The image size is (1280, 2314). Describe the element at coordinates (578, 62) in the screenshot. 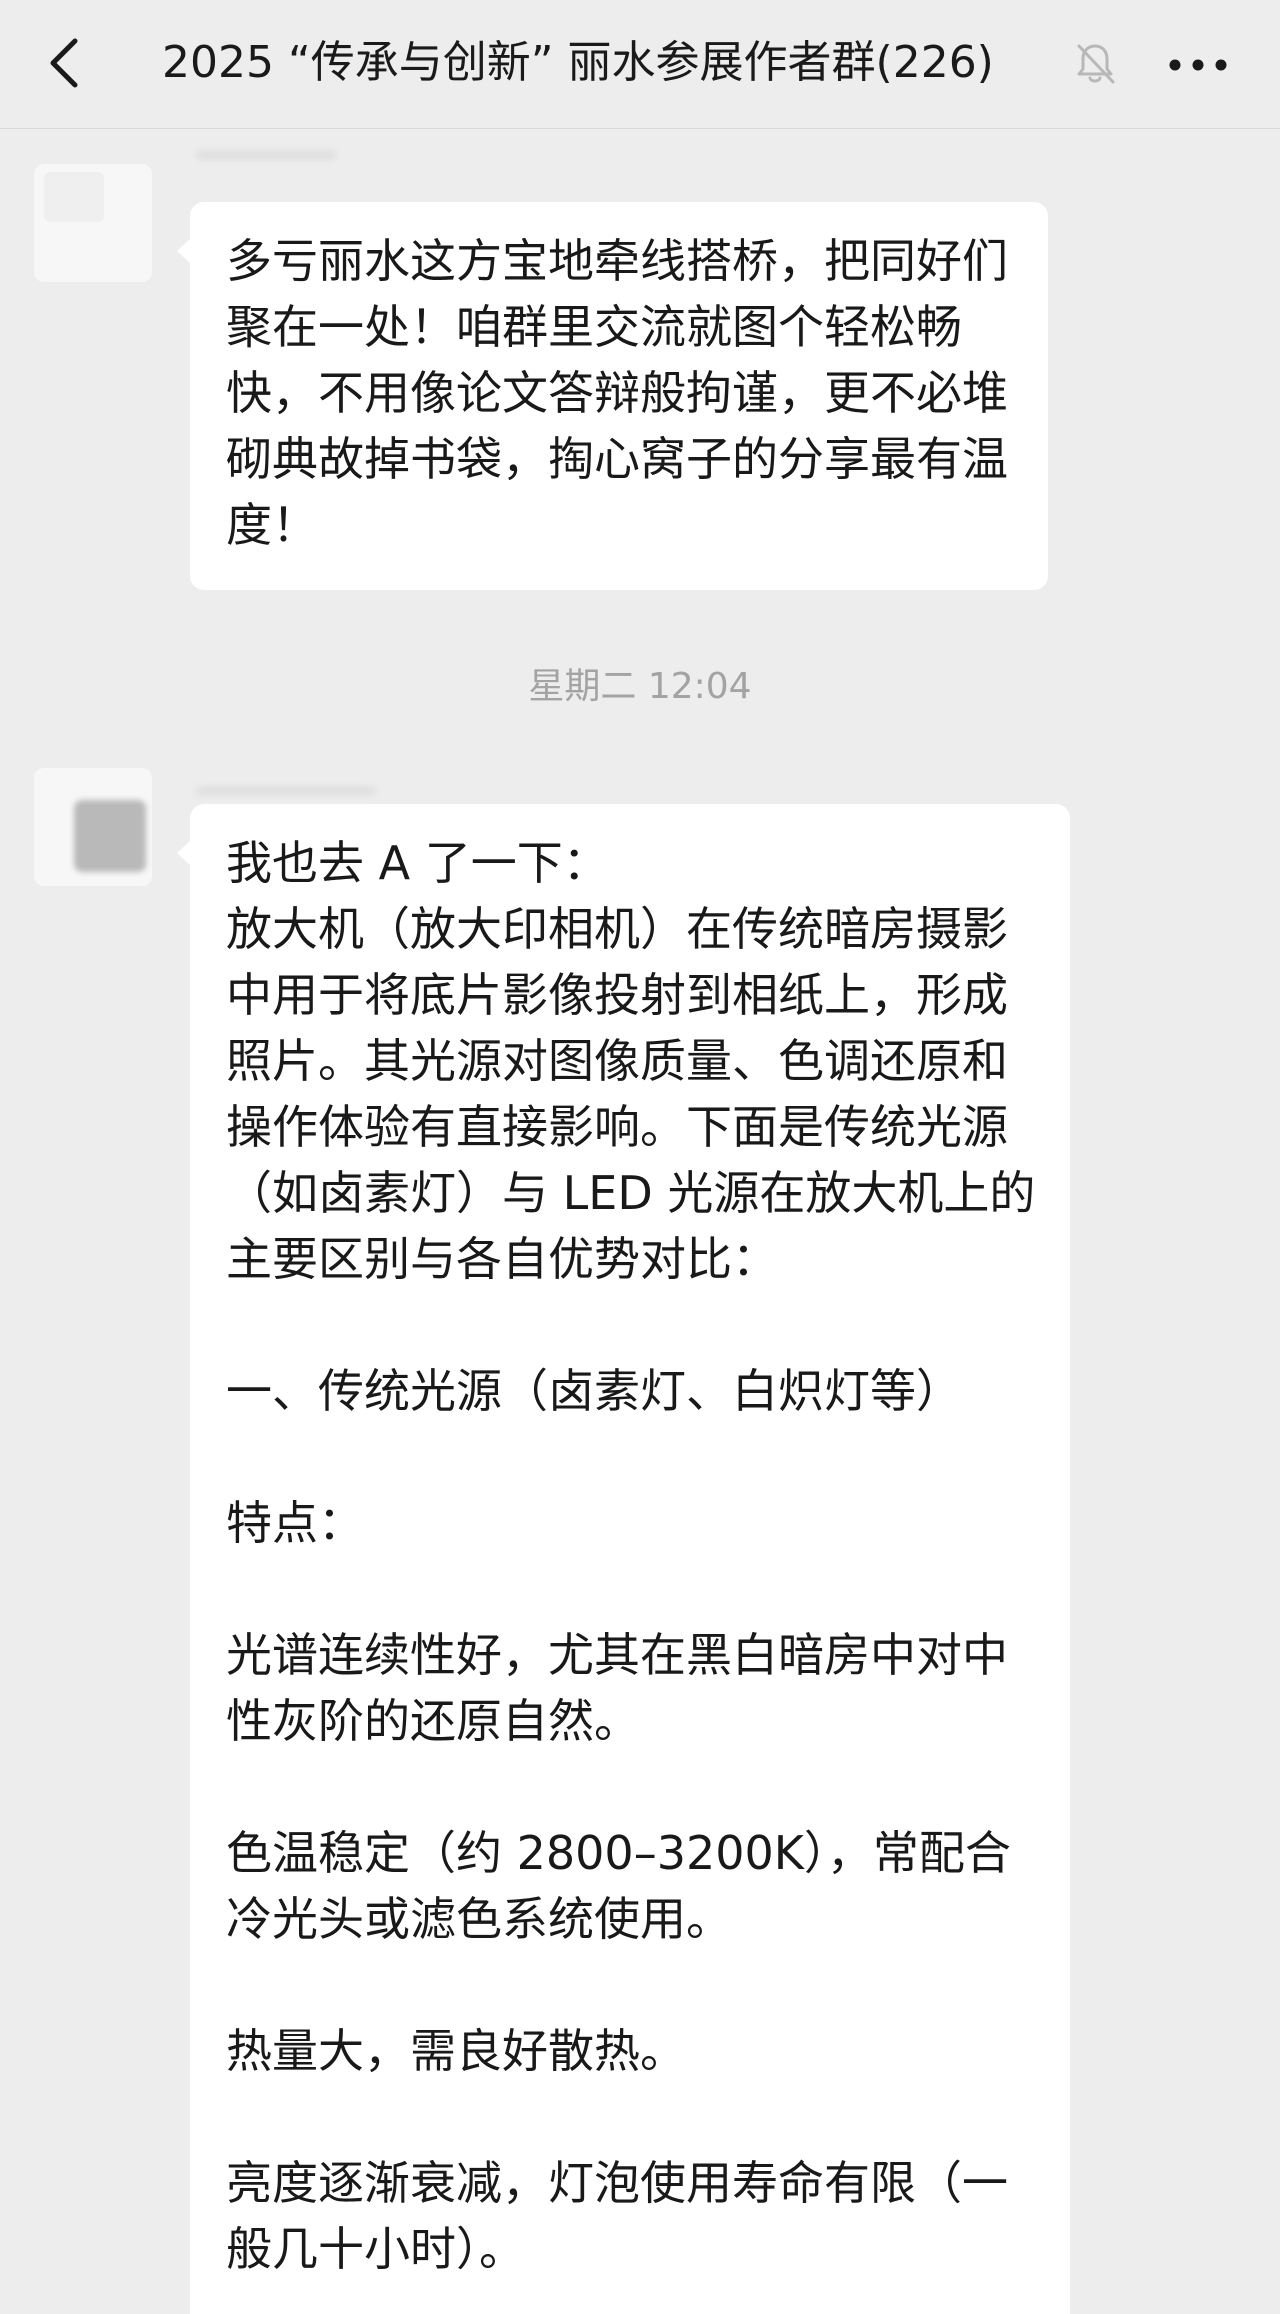

I see `chat-title: 2025 “传承与创新” 丽水参展作者群(226)` at that location.